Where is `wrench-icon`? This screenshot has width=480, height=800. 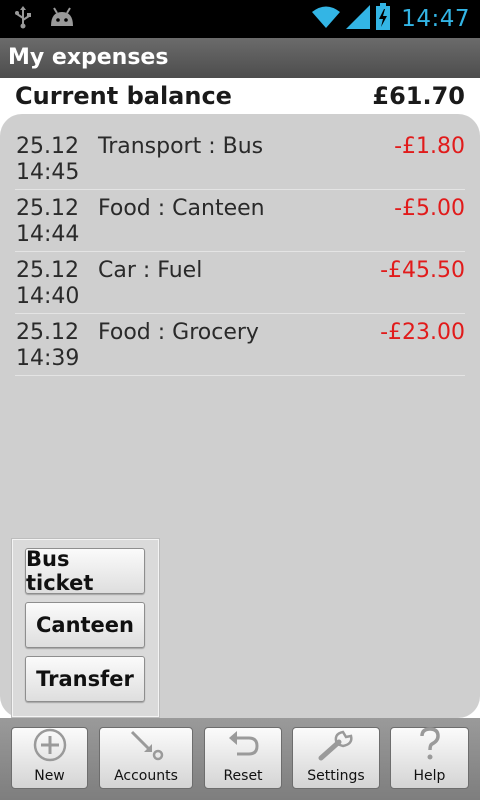 wrench-icon is located at coordinates (336, 748).